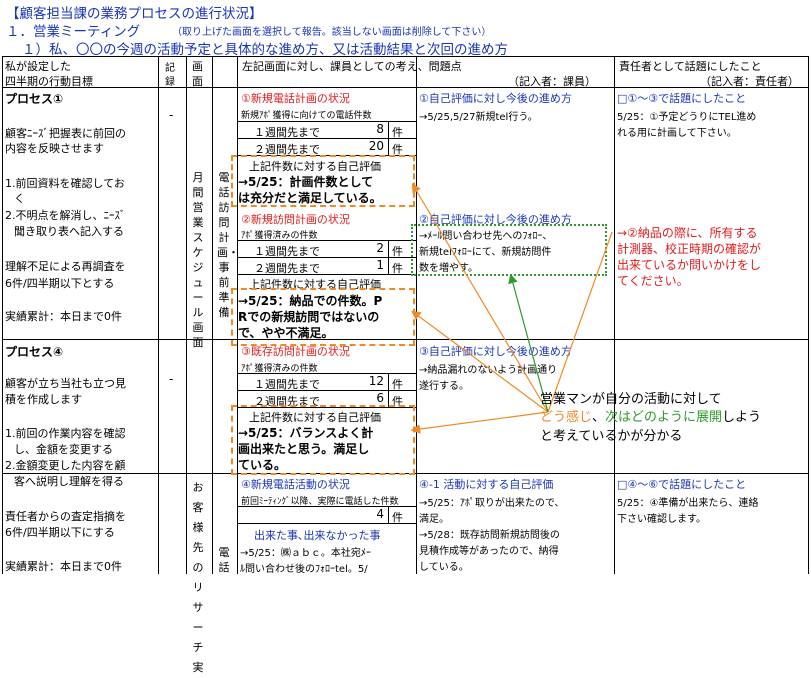 The image size is (811, 678). What do you see at coordinates (566, 417) in the screenshot?
I see `callout-orange-phrase: どう感じ` at bounding box center [566, 417].